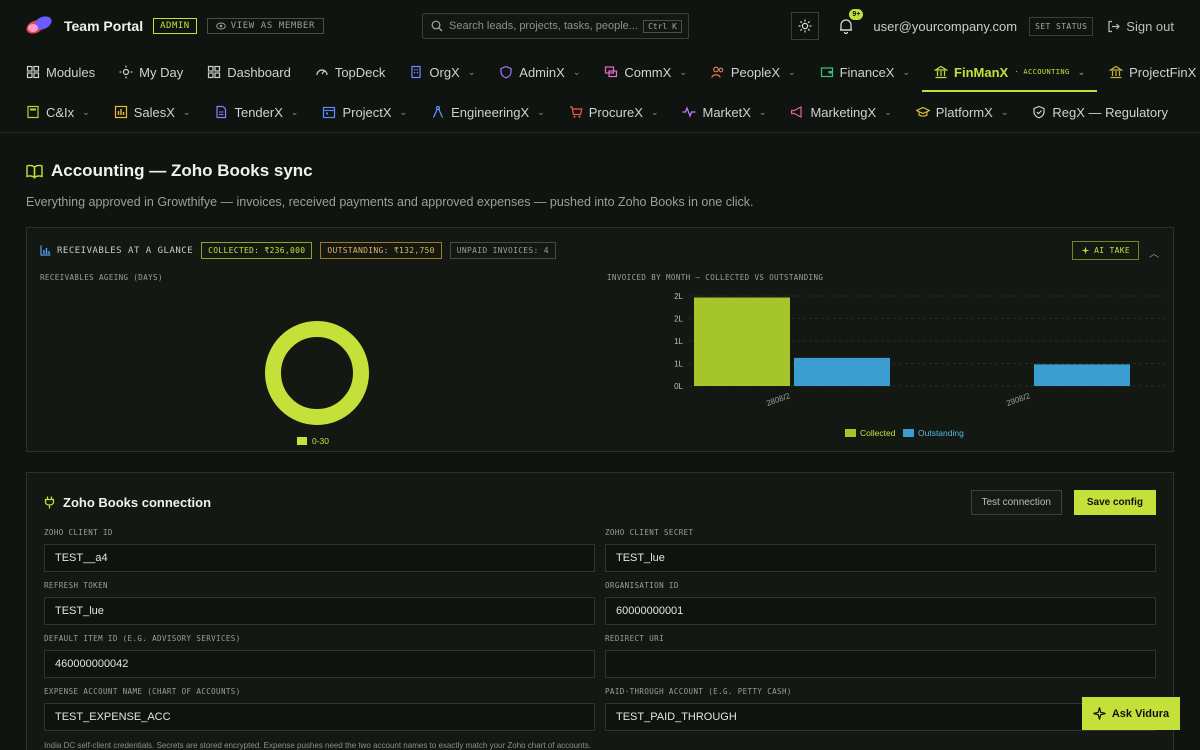 The image size is (1200, 750). What do you see at coordinates (256, 112) in the screenshot?
I see `nav-tenderx: TenderX ⌄` at bounding box center [256, 112].